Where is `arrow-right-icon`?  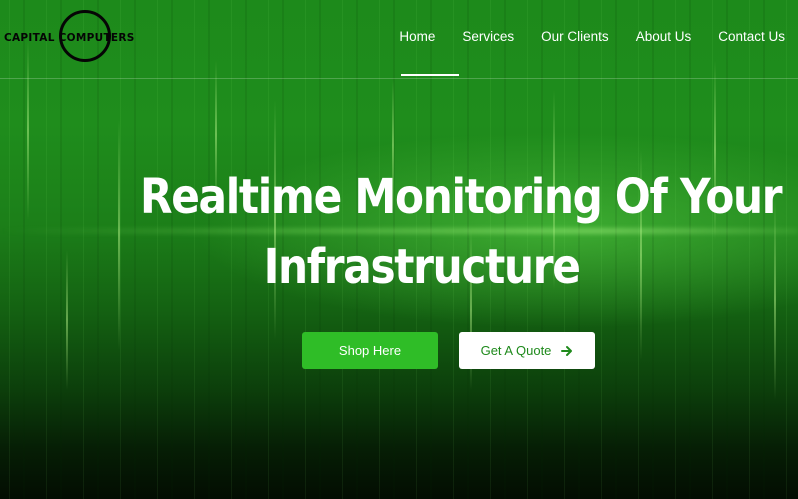
arrow-right-icon is located at coordinates (567, 350).